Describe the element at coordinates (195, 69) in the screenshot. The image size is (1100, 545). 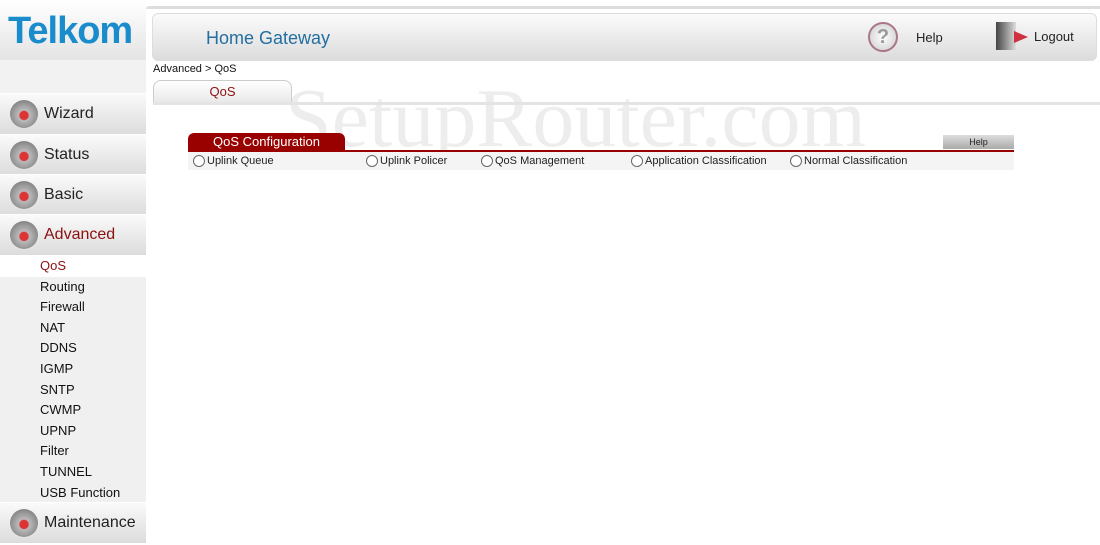
I see `breadcrumb: Advanced > QoS` at that location.